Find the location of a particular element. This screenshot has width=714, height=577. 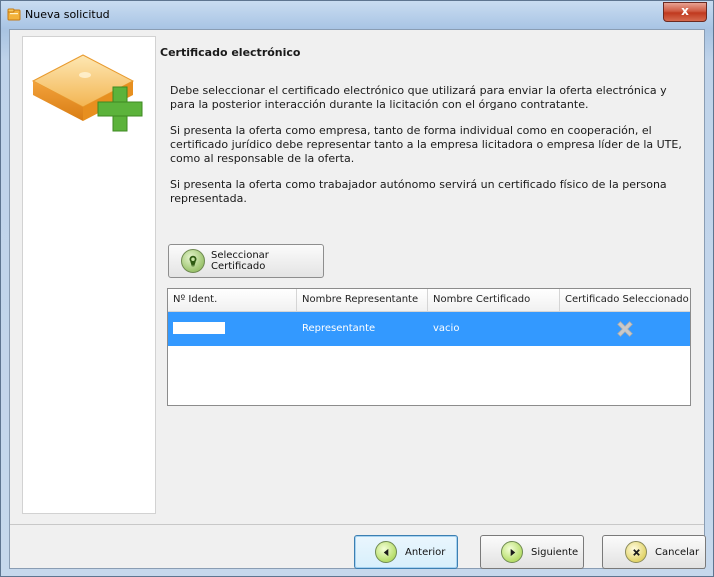

new-request-box-icon is located at coordinates (87, 93).